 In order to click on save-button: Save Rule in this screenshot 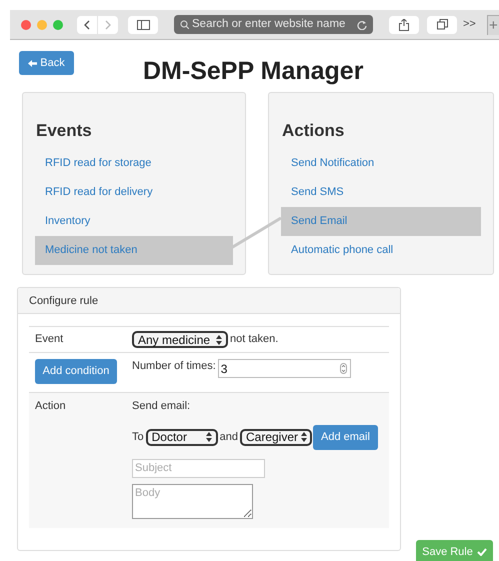, I will do `click(454, 550)`.